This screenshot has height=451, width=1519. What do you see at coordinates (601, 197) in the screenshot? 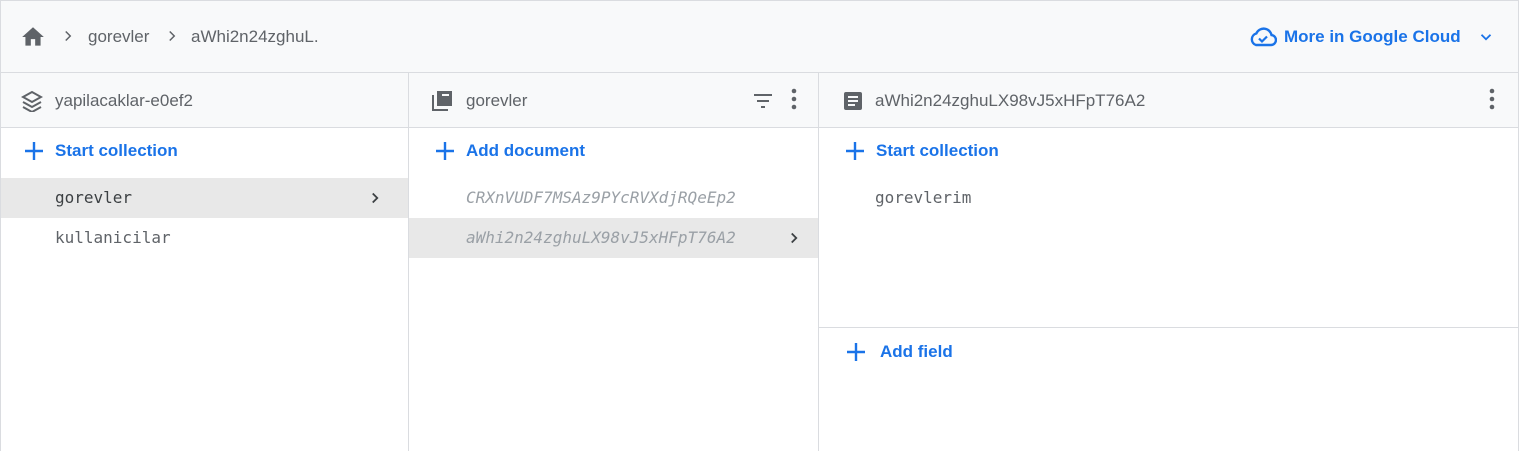
I see `document-id-label: CRXnVUDF7MSAz9PYcRVXdjRQeEp2` at bounding box center [601, 197].